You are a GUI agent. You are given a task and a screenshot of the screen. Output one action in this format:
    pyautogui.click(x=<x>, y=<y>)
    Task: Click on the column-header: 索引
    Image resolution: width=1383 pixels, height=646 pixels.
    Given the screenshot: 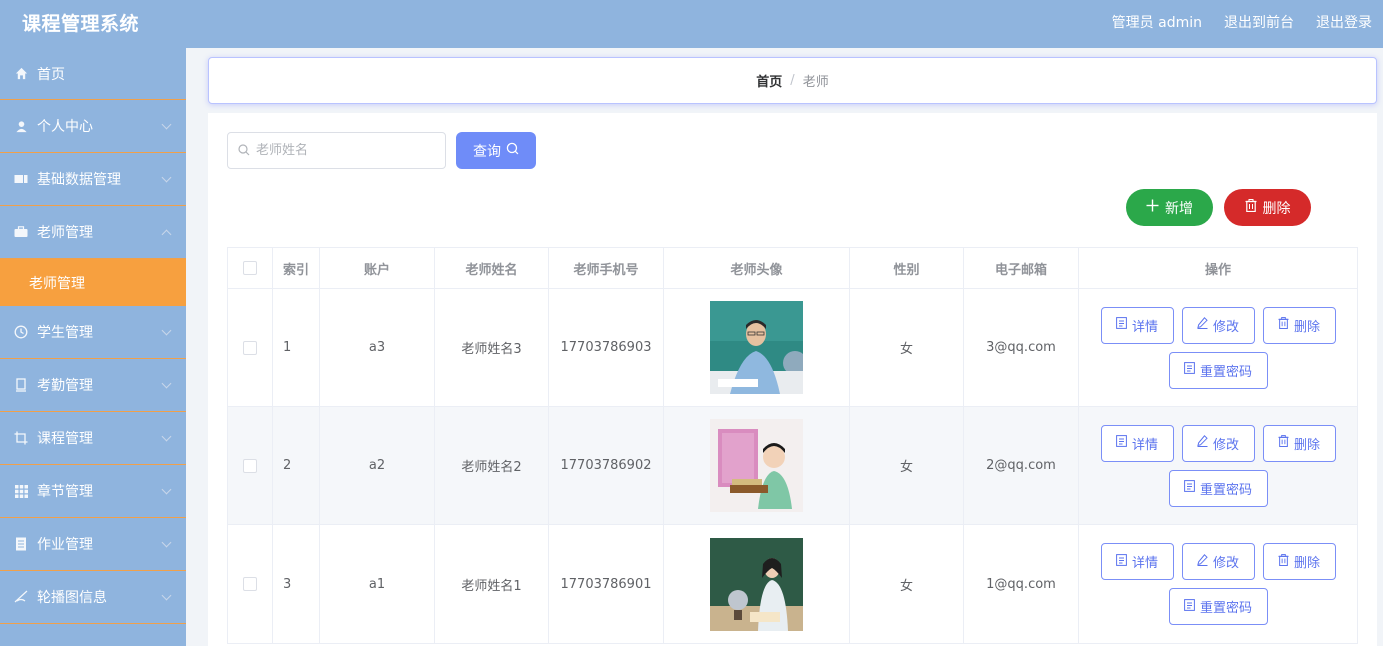 What is the action you would take?
    pyautogui.click(x=296, y=268)
    